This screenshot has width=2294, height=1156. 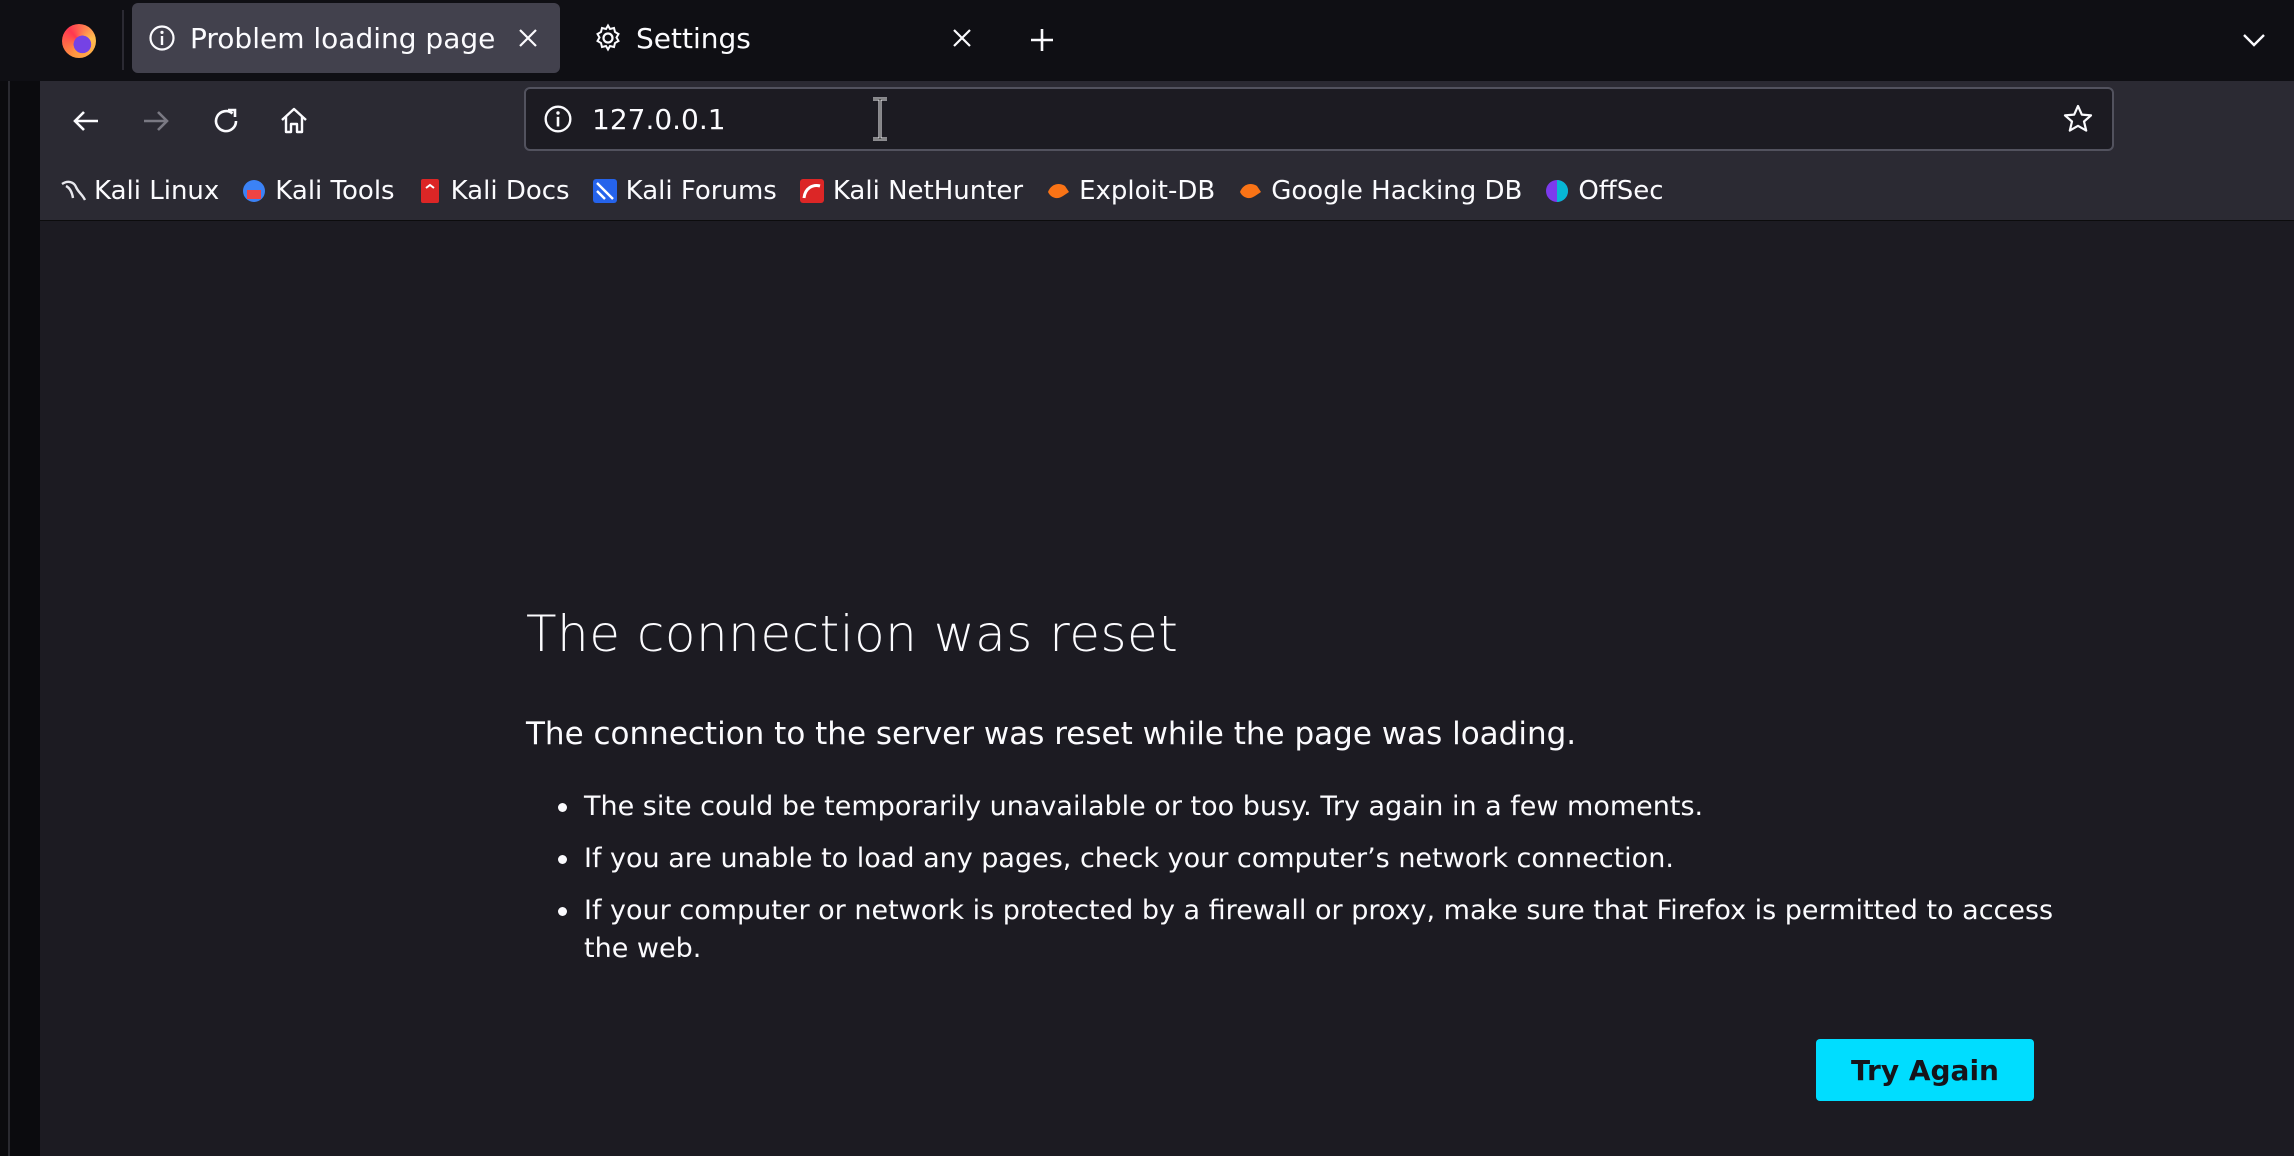 I want to click on chevron-down-icon, so click(x=2254, y=40).